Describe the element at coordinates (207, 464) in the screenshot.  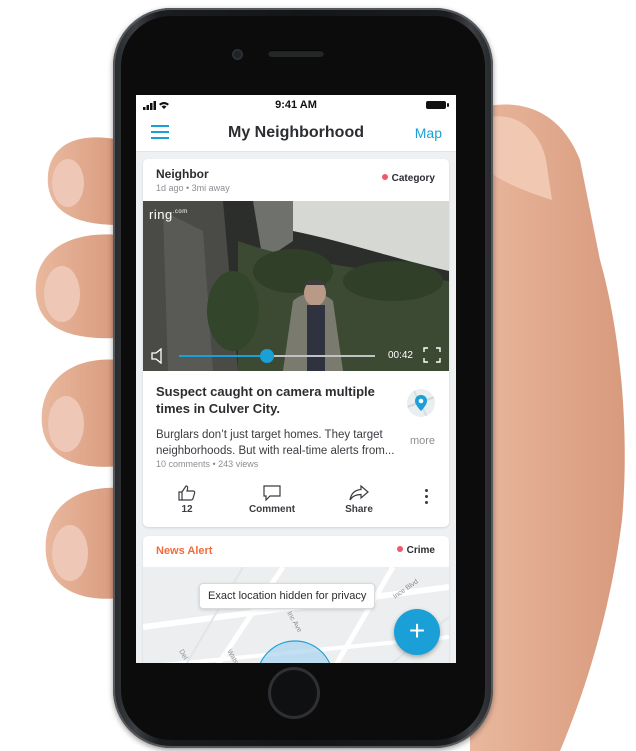
I see `post-stats: 10 comments • 243 views` at that location.